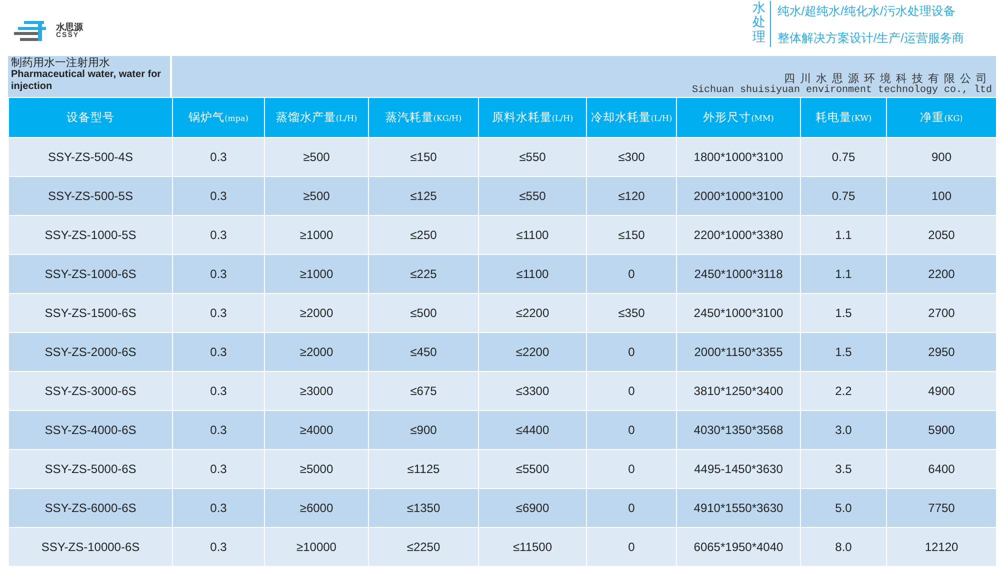 This screenshot has height=581, width=1000. What do you see at coordinates (532, 508) in the screenshot?
I see `table-cell: ≤6900` at bounding box center [532, 508].